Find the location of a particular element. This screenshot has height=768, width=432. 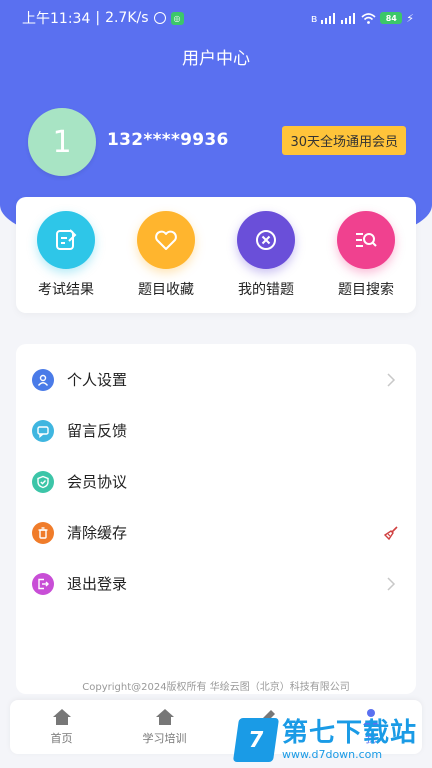

alarm-icon is located at coordinates (159, 18).